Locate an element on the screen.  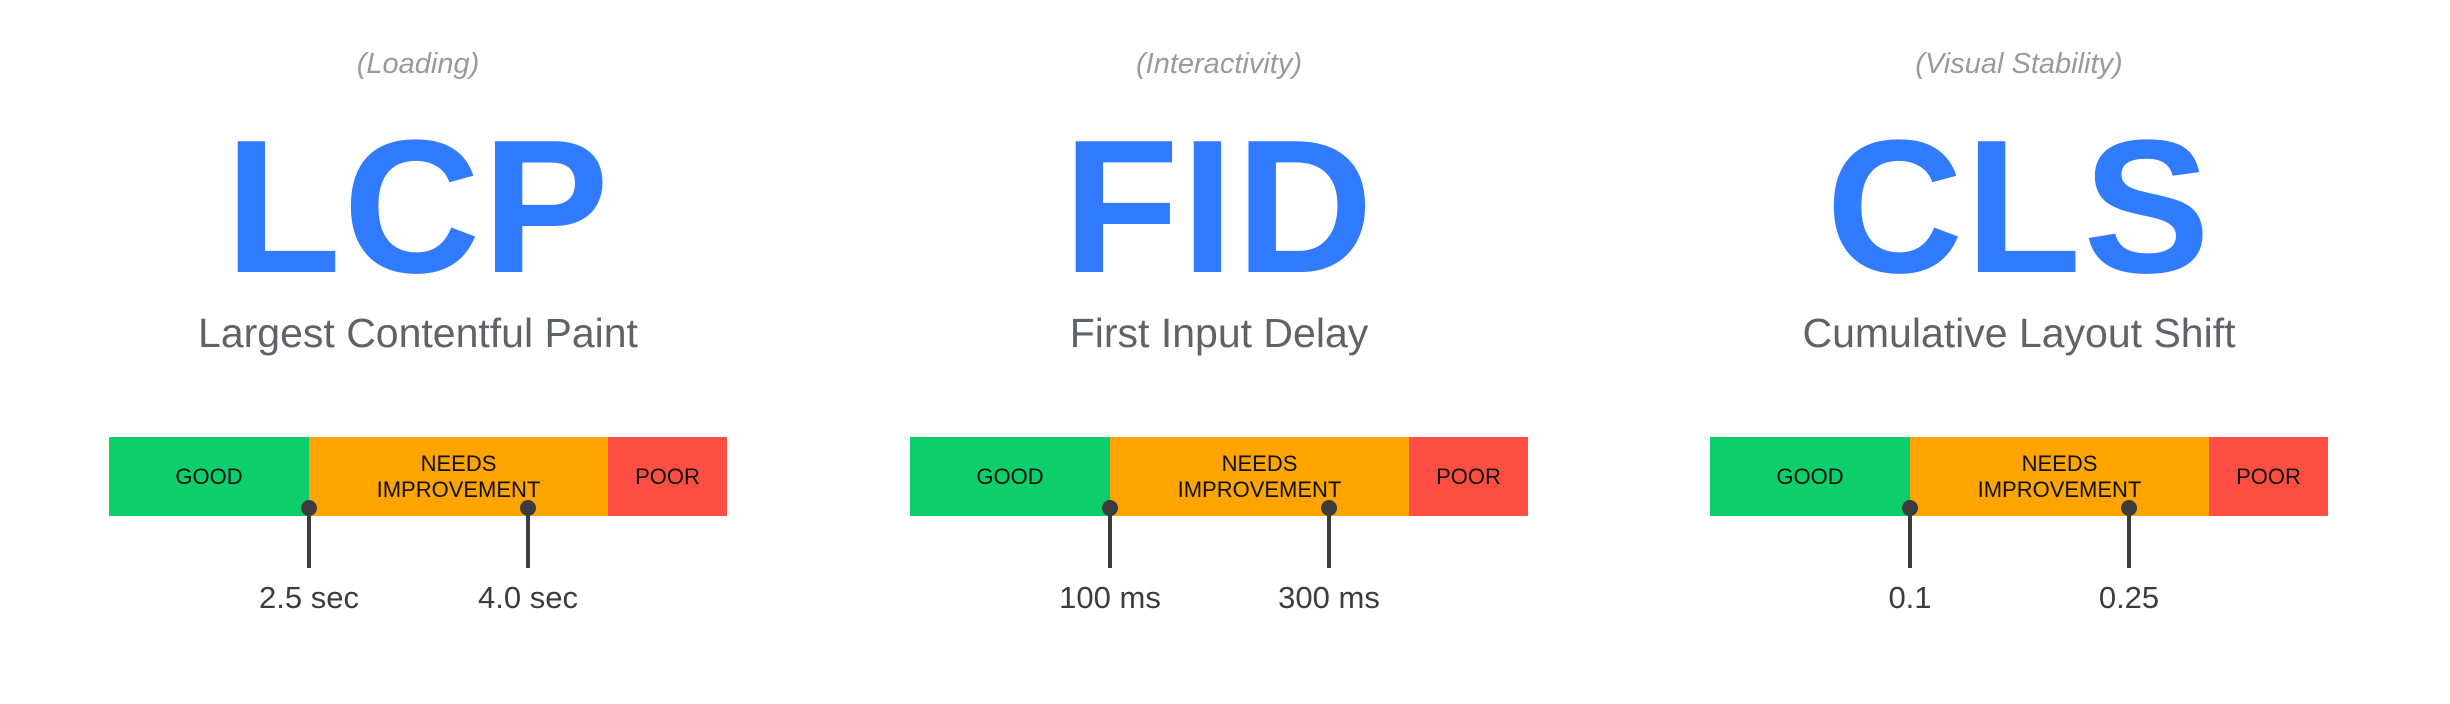
metric-category: (Loading) is located at coordinates (418, 64).